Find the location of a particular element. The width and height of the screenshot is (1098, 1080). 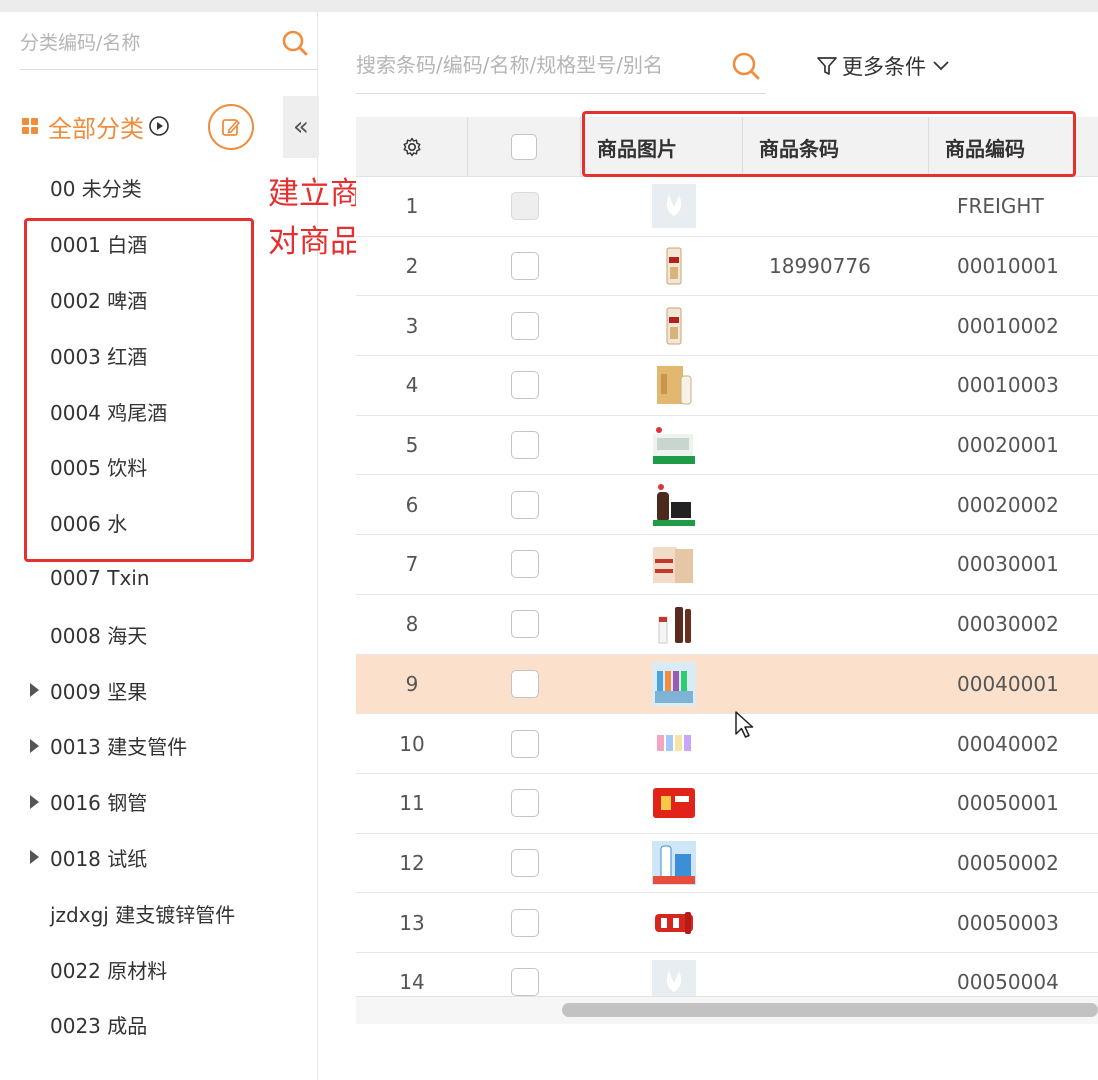

category-item: 0016 钢管 is located at coordinates (159, 802).